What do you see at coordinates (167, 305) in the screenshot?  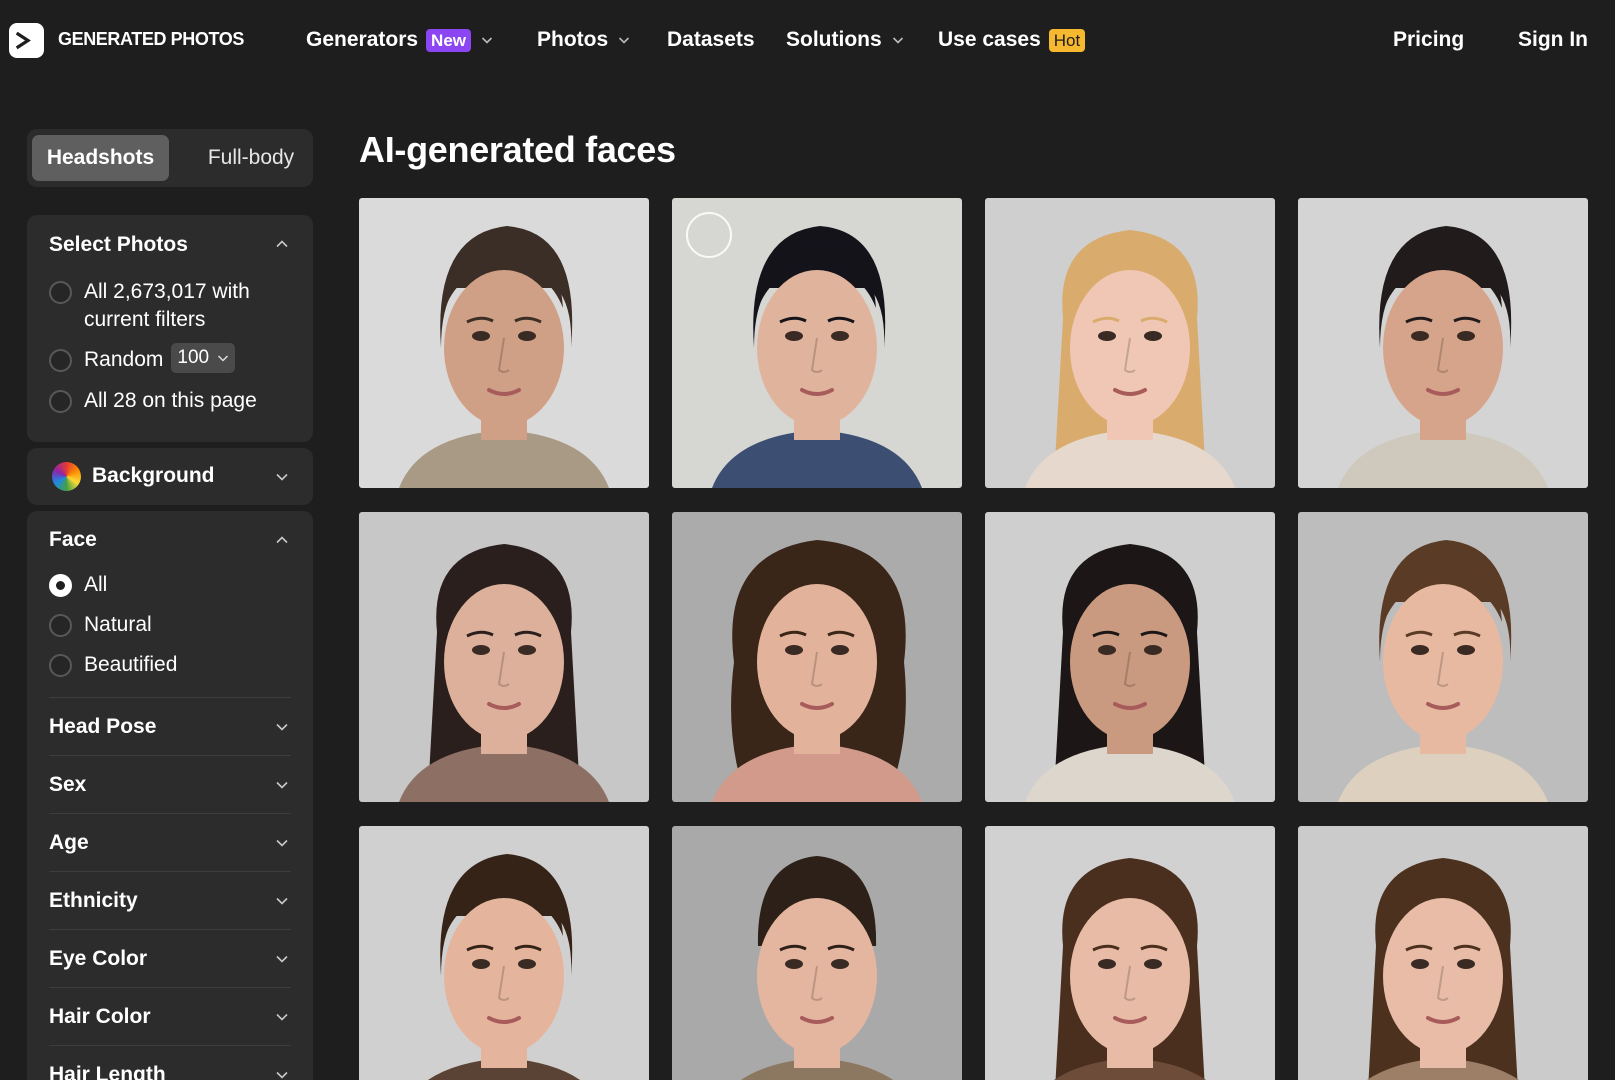 I see `select-all-filtered-label: All 2,673,017 with current filters` at bounding box center [167, 305].